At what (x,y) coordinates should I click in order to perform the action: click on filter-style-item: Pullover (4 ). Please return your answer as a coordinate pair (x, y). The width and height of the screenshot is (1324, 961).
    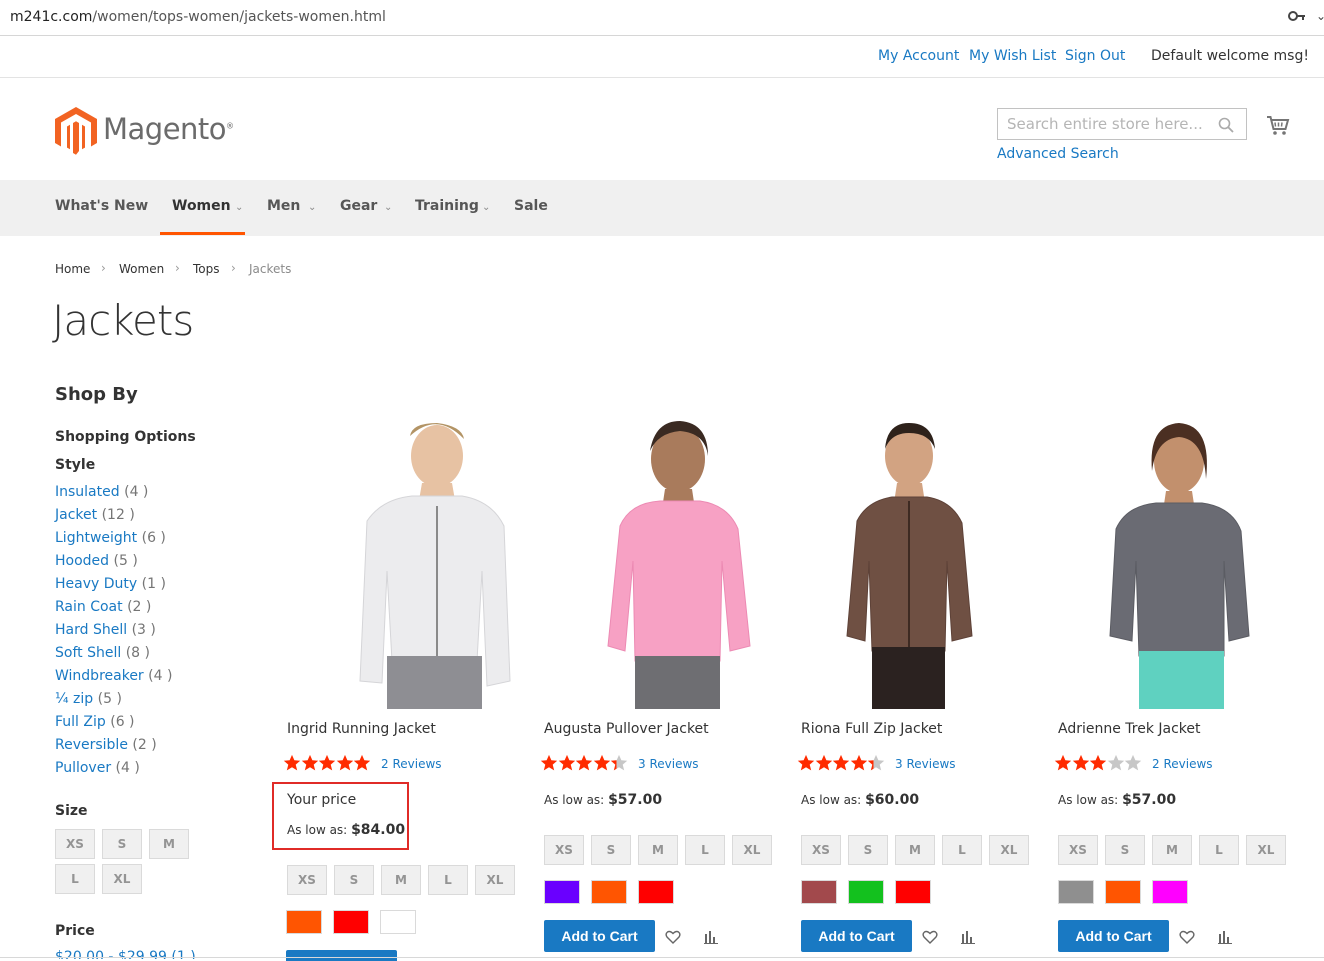
    Looking at the image, I should click on (97, 768).